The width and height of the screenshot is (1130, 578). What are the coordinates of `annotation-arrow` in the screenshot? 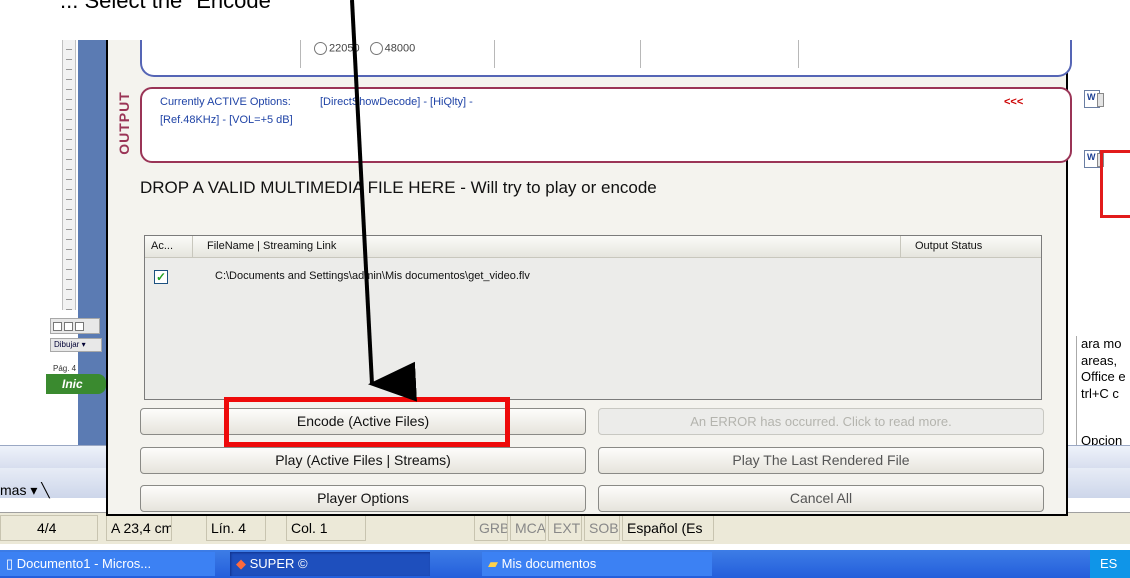 It's located at (383, 201).